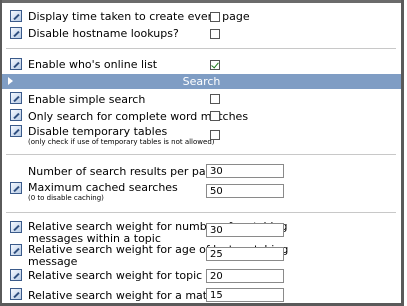  Describe the element at coordinates (215, 65) in the screenshot. I see `whos-online-checkbox` at that location.